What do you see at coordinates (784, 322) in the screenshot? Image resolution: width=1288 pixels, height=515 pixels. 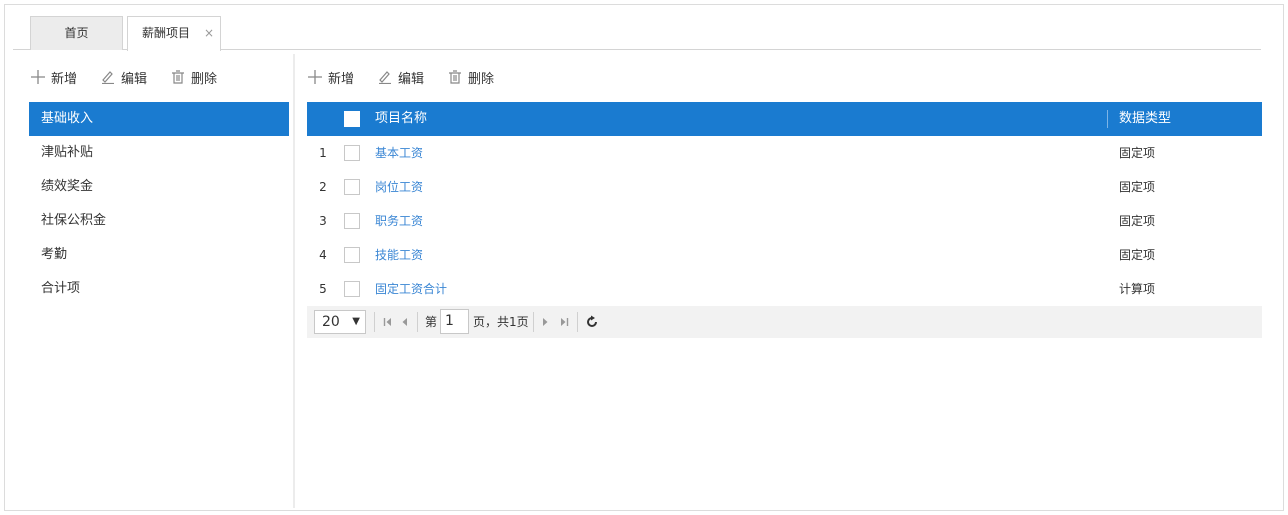 I see `pagination-bar: 20 ▼ 第 1 页，共1页` at bounding box center [784, 322].